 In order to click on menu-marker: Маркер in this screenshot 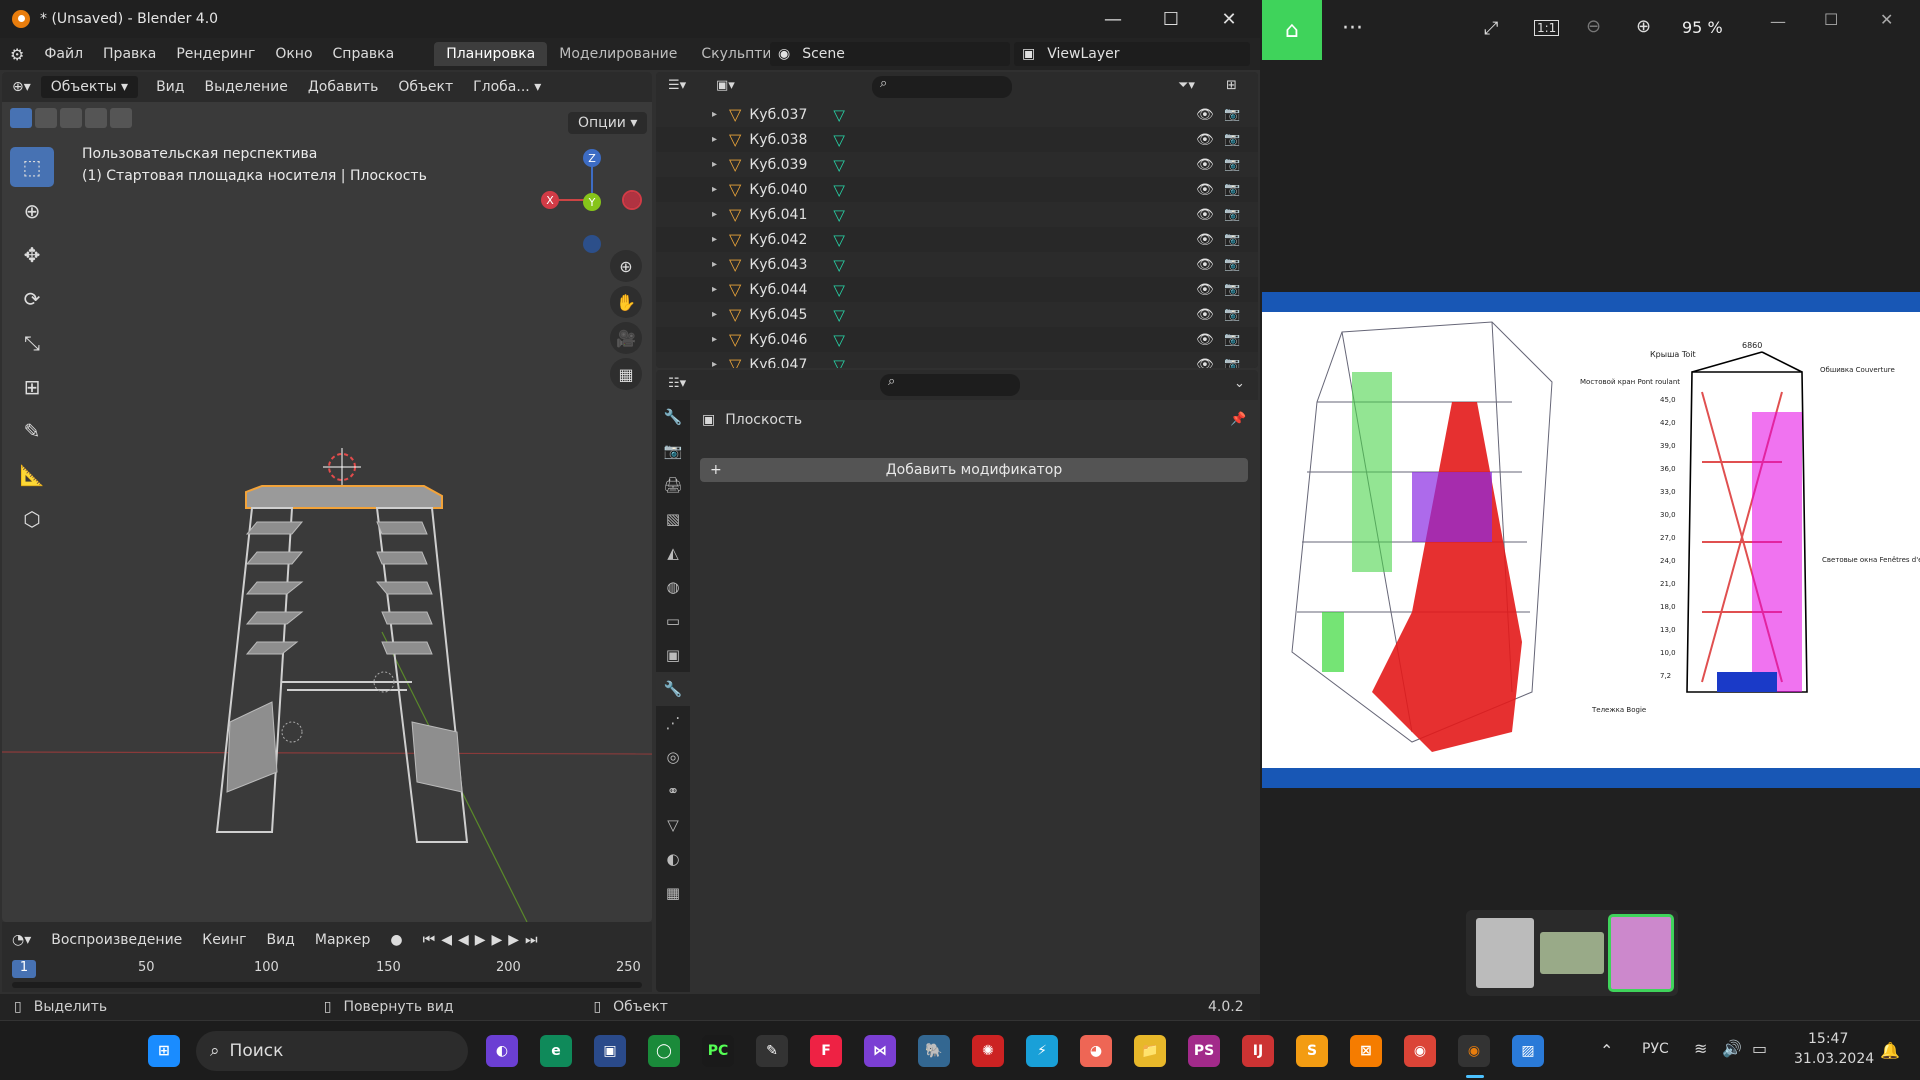, I will do `click(343, 940)`.